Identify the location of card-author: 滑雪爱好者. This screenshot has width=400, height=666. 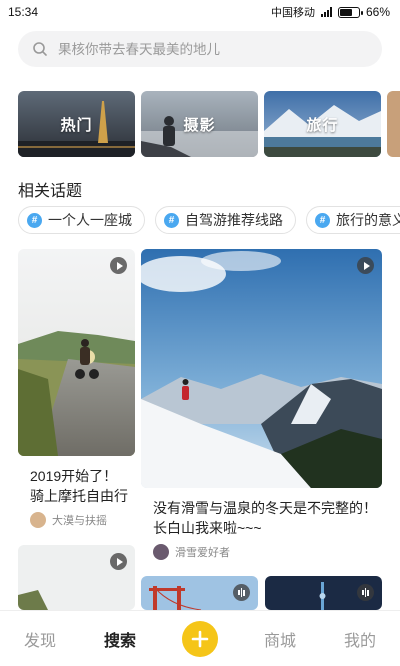
(191, 552).